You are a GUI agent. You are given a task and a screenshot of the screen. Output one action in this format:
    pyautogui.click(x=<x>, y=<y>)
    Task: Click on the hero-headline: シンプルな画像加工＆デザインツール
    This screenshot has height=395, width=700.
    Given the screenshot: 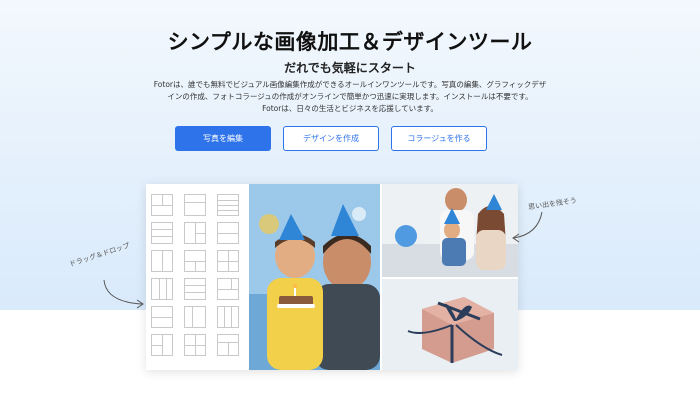 What is the action you would take?
    pyautogui.click(x=350, y=42)
    